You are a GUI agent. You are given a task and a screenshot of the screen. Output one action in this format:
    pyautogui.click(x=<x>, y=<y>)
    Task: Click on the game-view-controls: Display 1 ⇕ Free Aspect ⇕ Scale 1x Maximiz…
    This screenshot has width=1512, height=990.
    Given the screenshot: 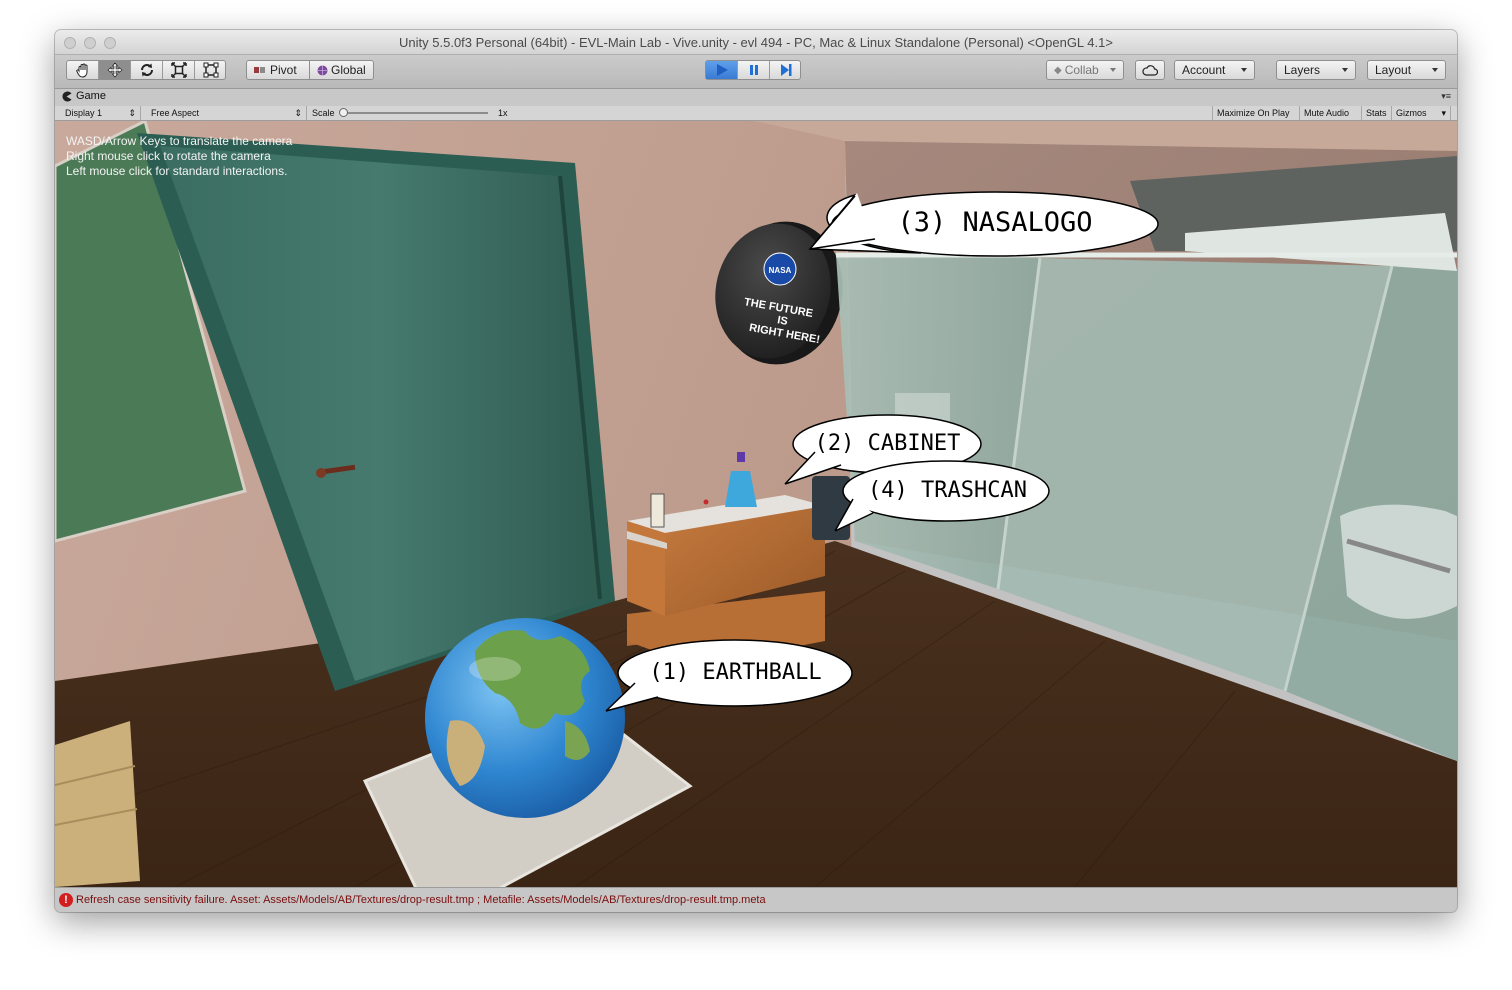 What is the action you would take?
    pyautogui.click(x=756, y=113)
    